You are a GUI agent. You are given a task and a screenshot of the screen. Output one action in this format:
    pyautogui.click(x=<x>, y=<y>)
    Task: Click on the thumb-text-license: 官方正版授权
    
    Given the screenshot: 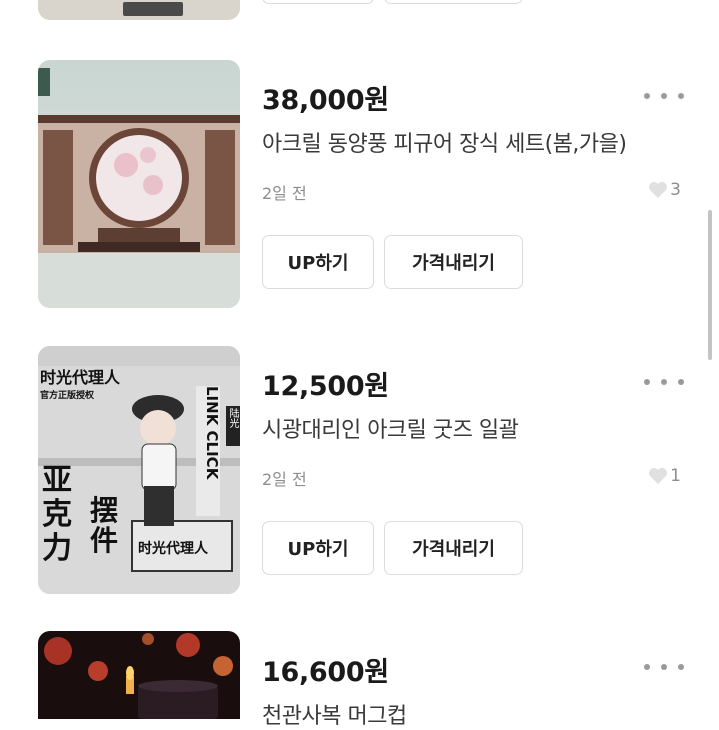 What is the action you would take?
    pyautogui.click(x=67, y=396)
    